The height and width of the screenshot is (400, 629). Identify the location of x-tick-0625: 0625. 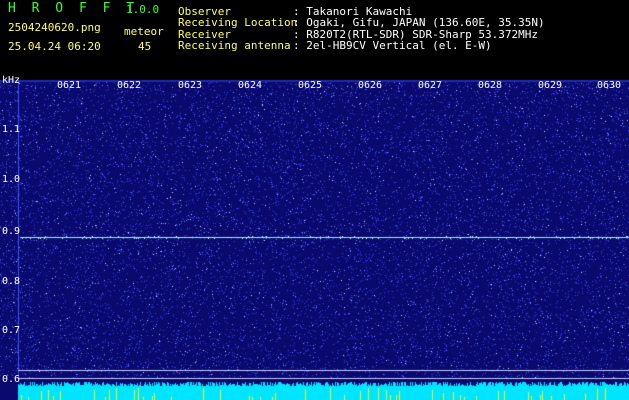
(310, 85).